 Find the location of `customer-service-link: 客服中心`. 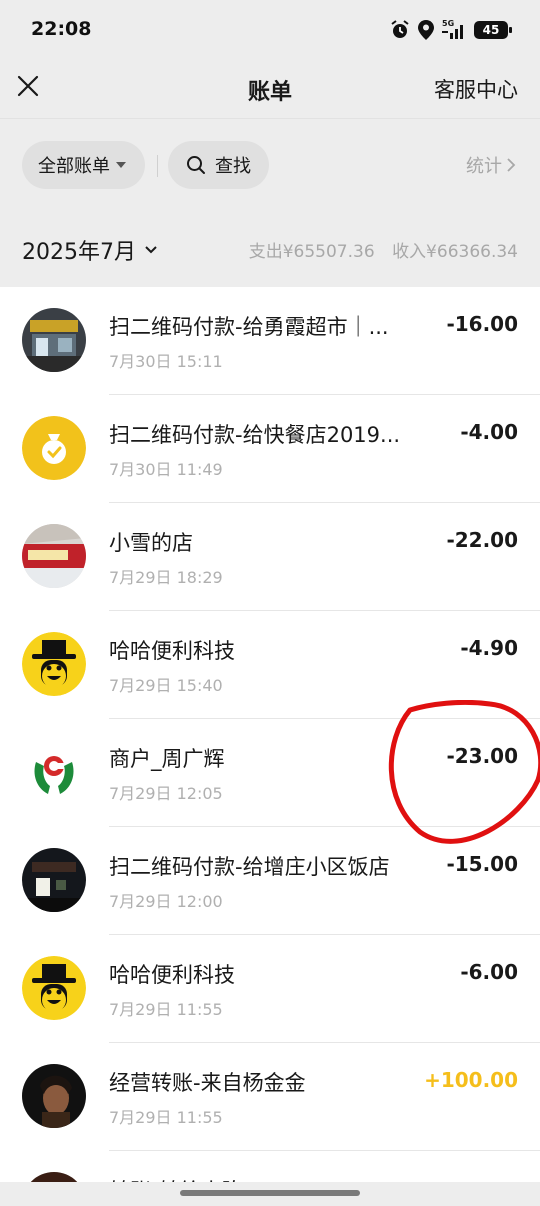

customer-service-link: 客服中心 is located at coordinates (476, 89).